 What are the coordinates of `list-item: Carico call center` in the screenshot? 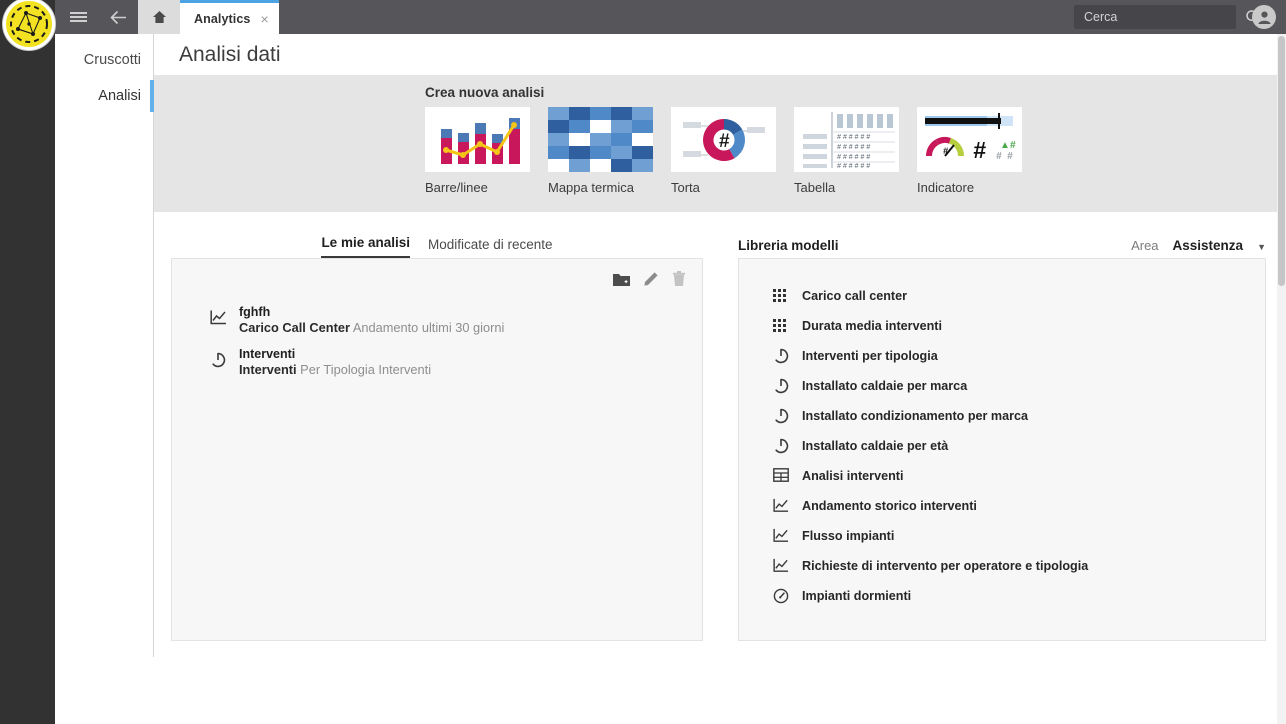 It's located at (1019, 296).